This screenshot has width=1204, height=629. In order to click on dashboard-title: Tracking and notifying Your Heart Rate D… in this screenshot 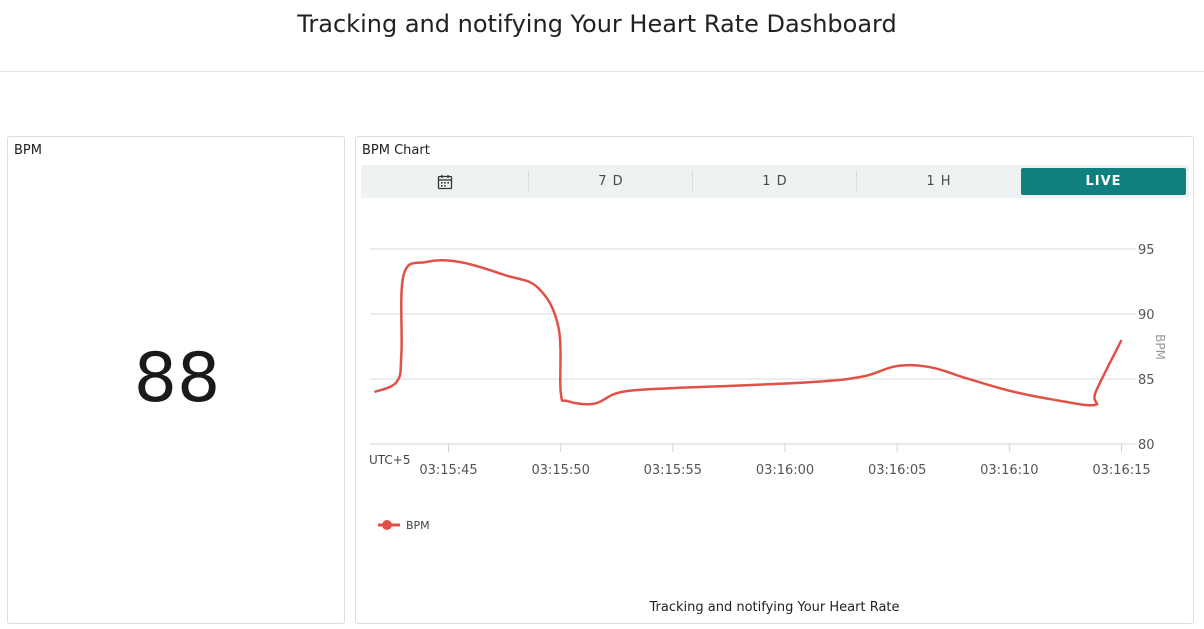, I will do `click(597, 24)`.